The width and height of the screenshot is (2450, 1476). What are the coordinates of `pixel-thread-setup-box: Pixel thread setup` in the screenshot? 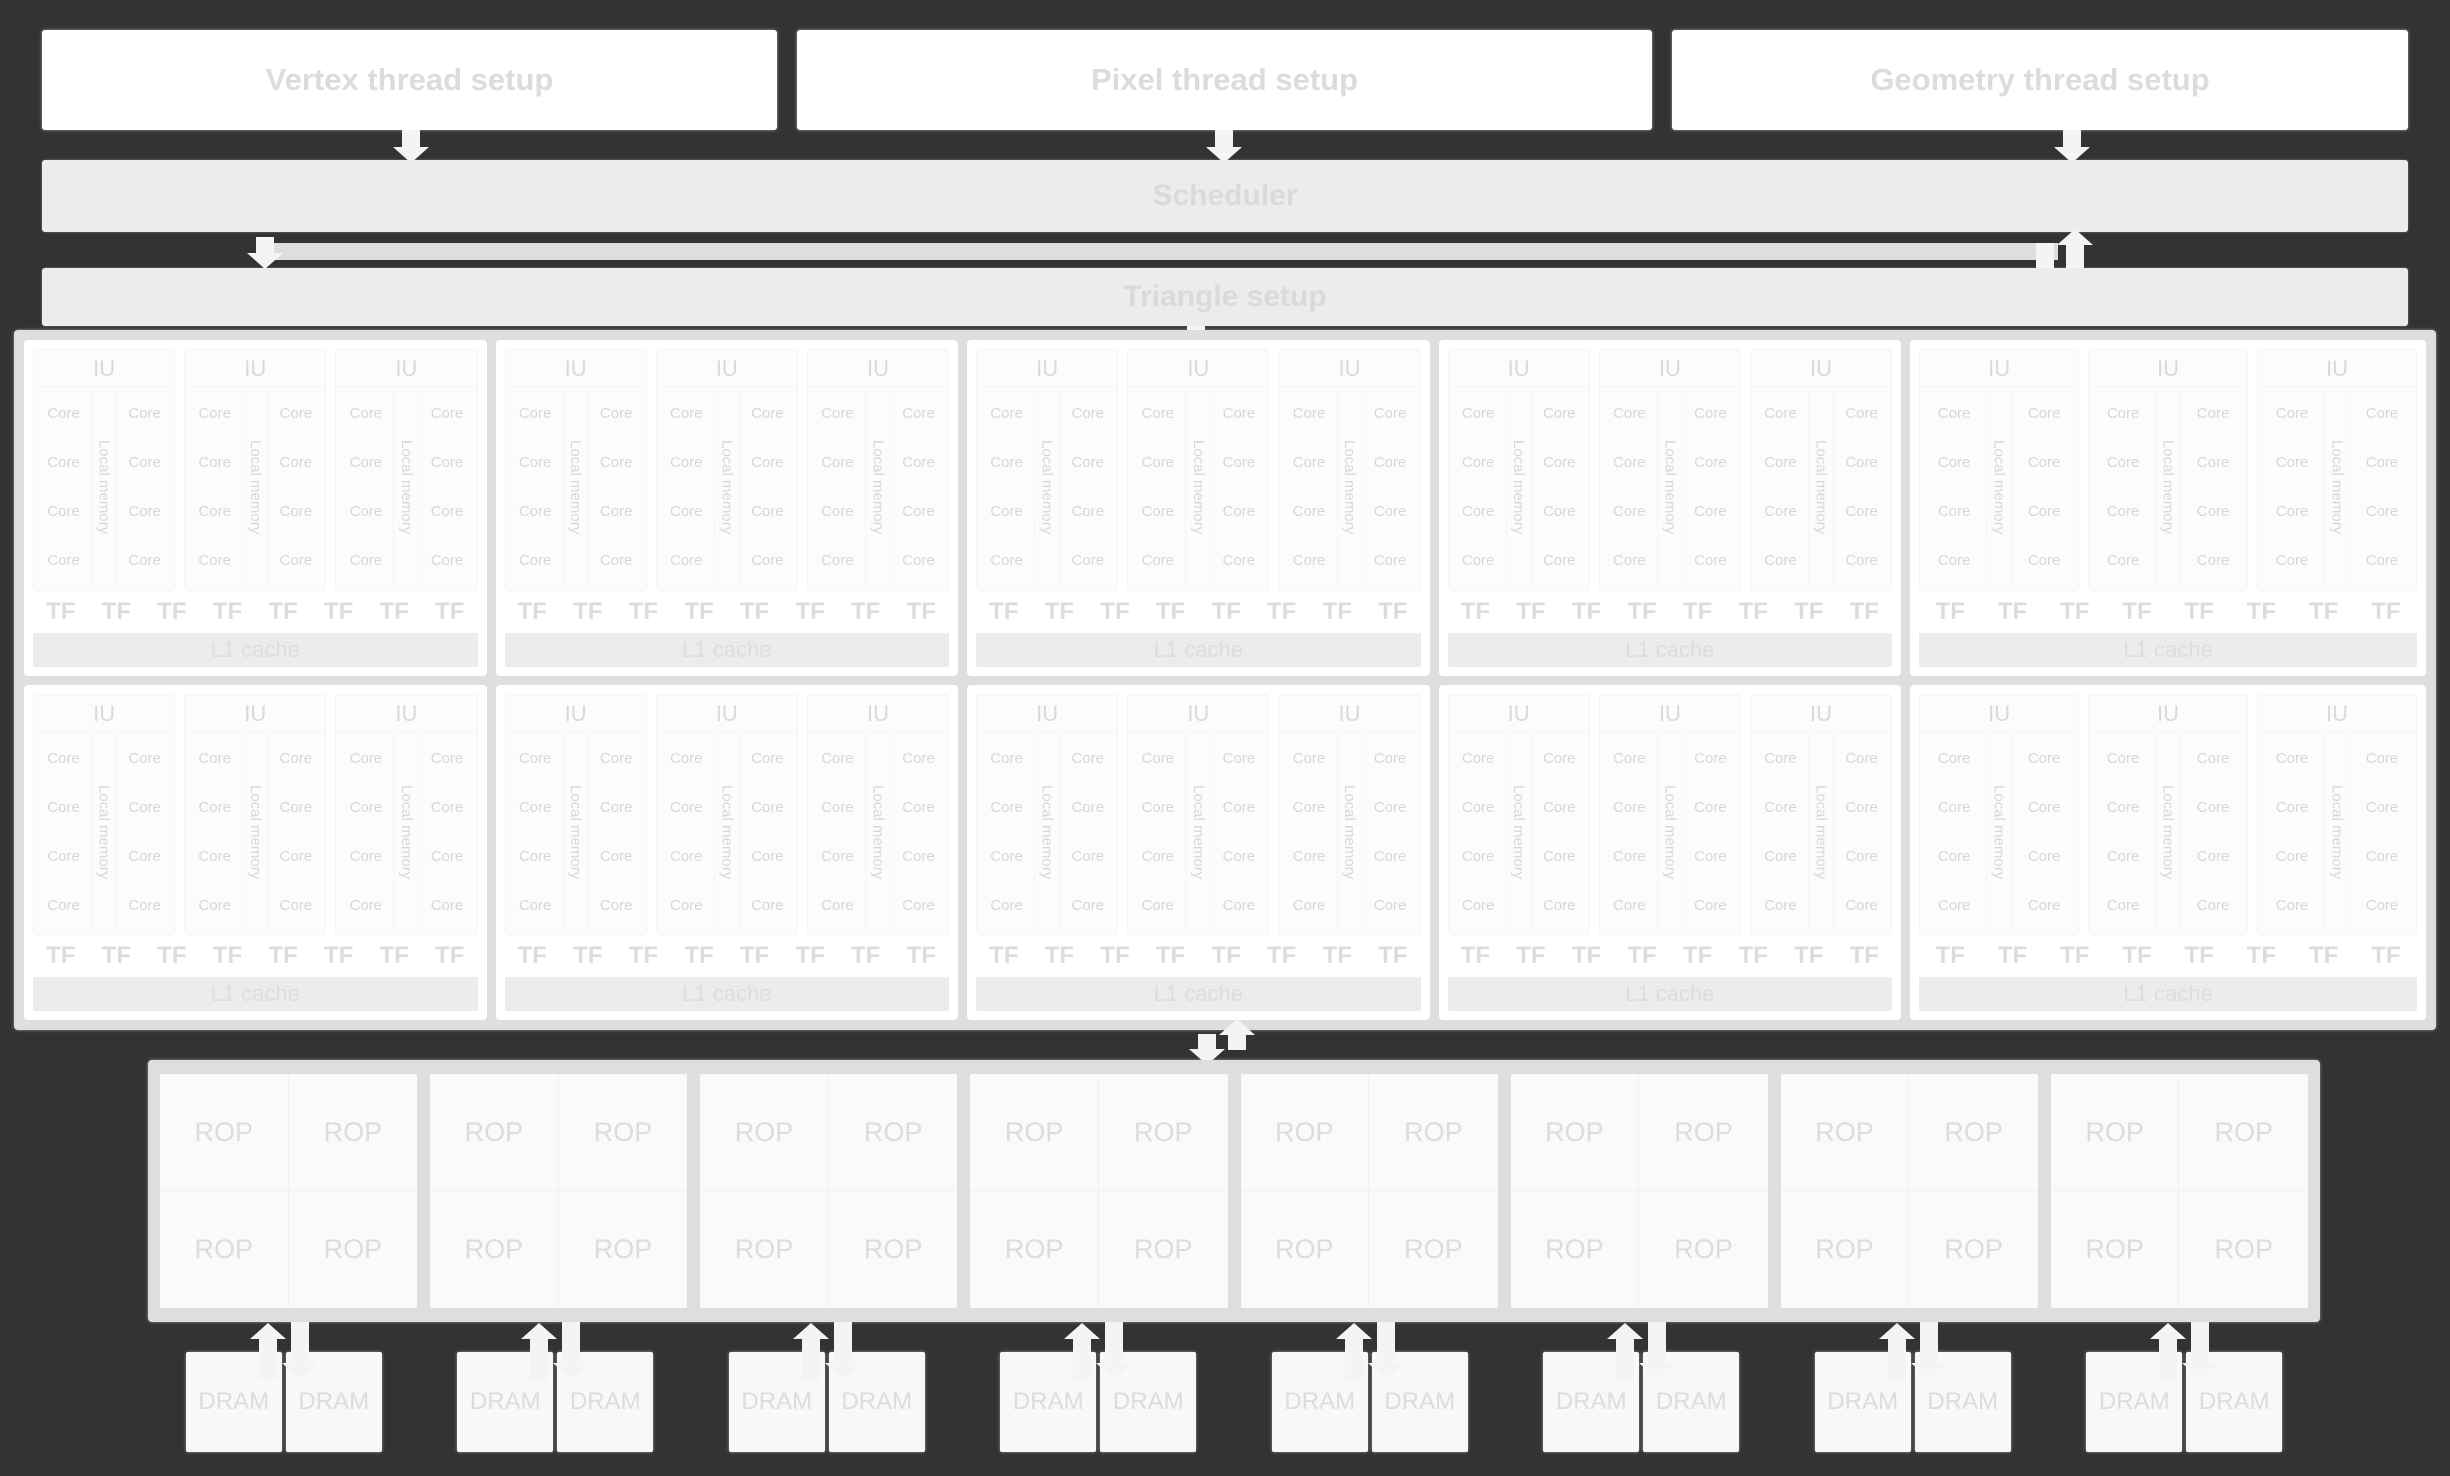 It's located at (1224, 80).